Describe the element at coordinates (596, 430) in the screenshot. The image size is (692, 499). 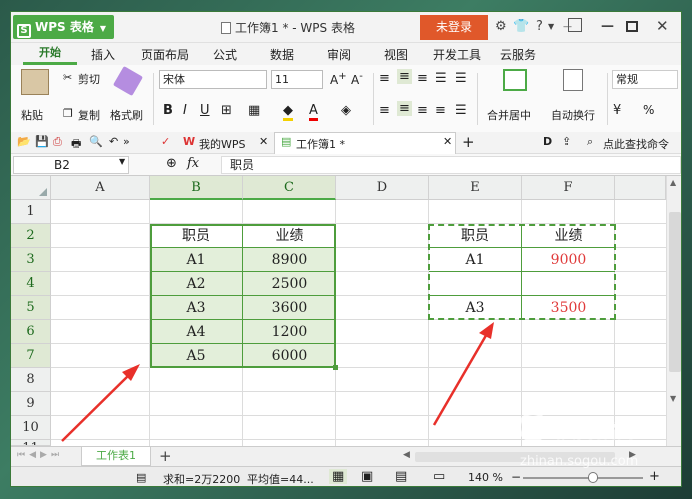
I see `watermark-title: 搜狗指南` at that location.